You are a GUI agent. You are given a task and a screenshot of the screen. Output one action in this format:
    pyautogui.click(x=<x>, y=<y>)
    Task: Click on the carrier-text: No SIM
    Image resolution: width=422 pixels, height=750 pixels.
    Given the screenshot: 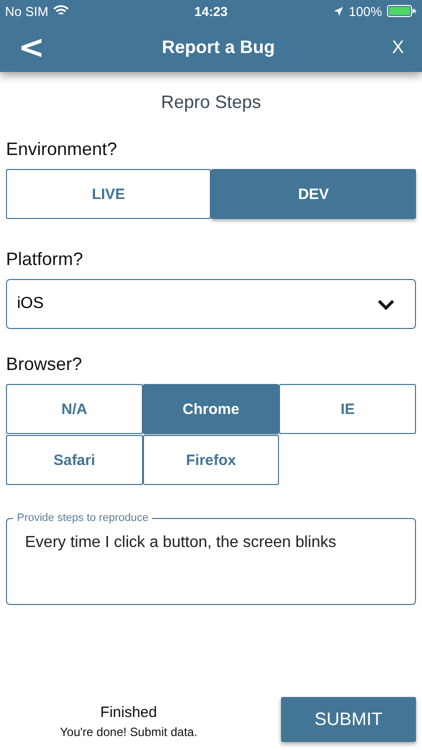 What is the action you would take?
    pyautogui.click(x=26, y=11)
    